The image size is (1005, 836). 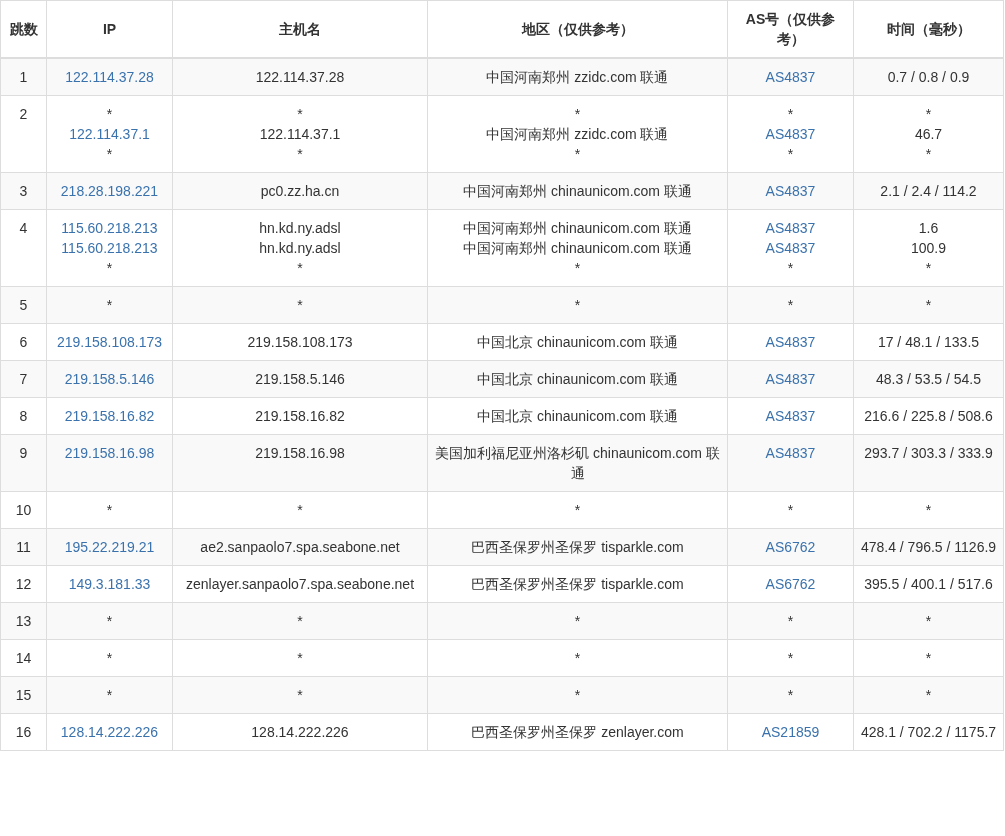 What do you see at coordinates (300, 453) in the screenshot?
I see `hostname-text: 219.158.16.98` at bounding box center [300, 453].